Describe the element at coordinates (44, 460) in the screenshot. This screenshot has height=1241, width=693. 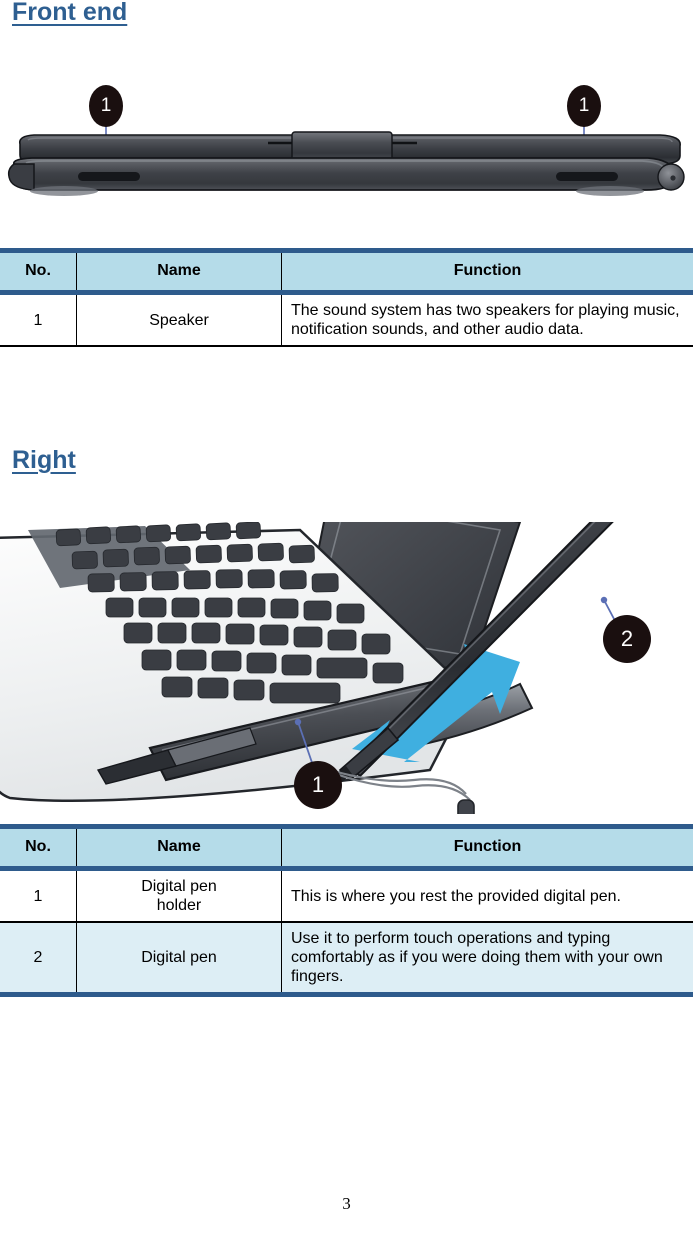
I see `page-title-right: Right` at that location.